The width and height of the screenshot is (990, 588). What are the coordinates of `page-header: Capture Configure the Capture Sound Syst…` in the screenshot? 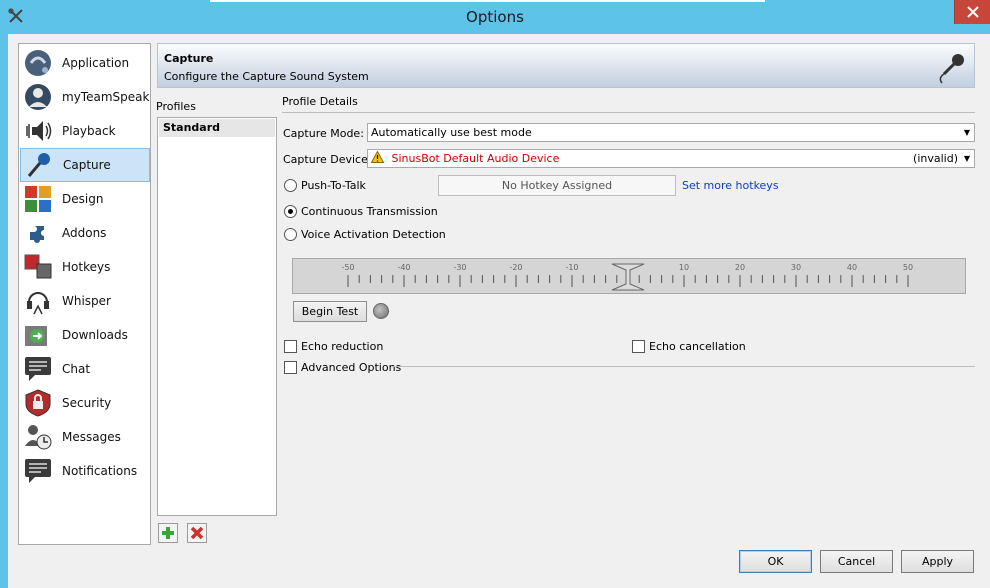 It's located at (566, 65).